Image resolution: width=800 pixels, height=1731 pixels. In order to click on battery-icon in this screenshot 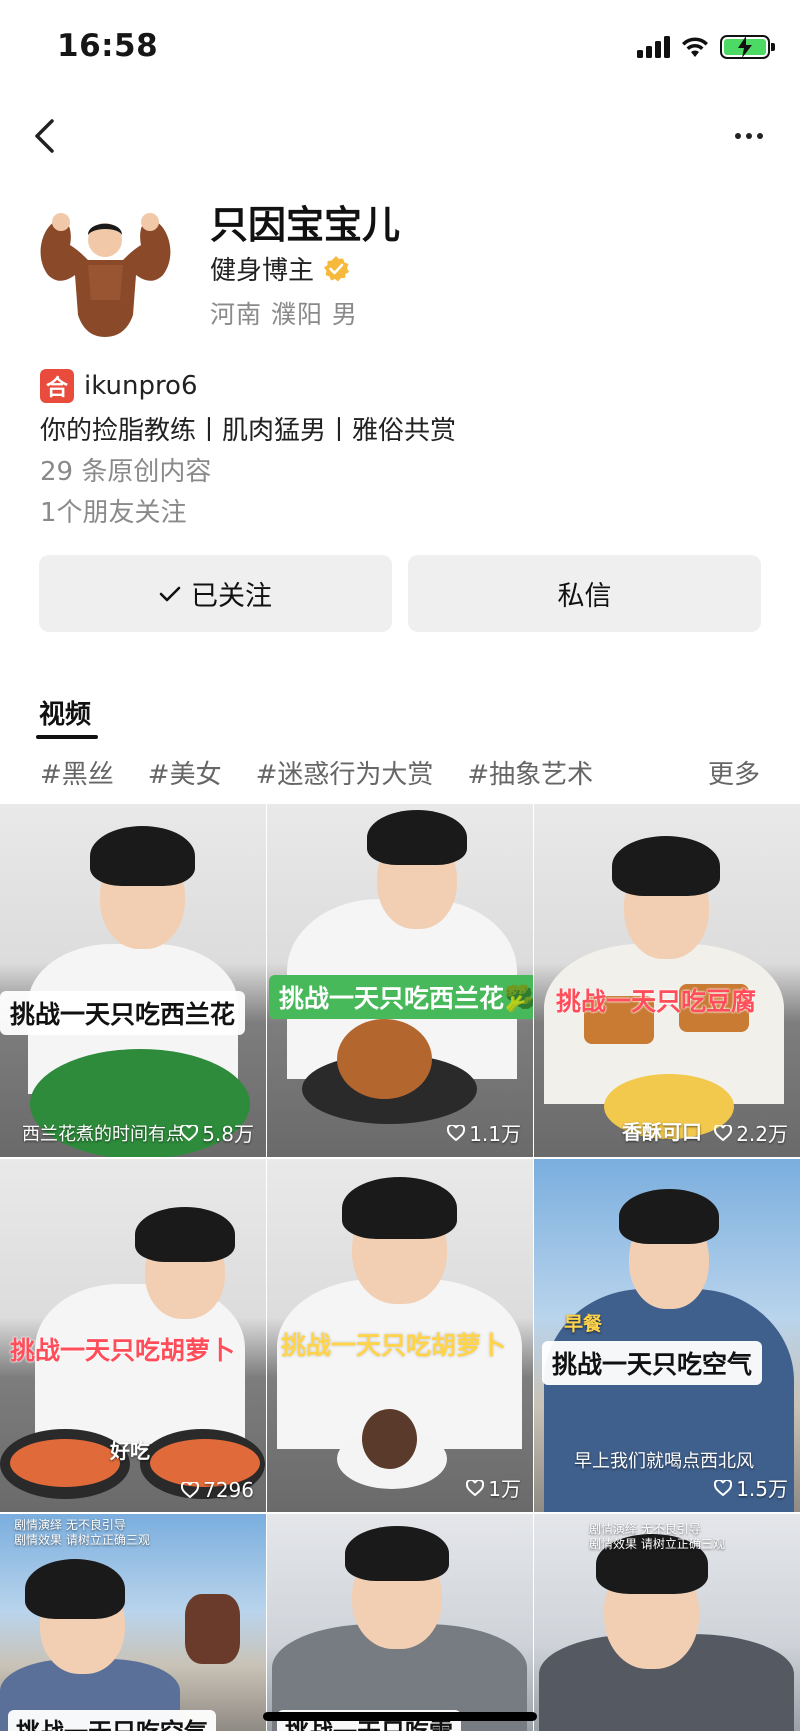, I will do `click(747, 47)`.